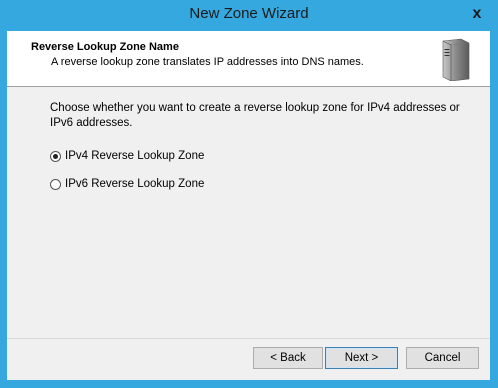 The width and height of the screenshot is (498, 388). What do you see at coordinates (288, 358) in the screenshot?
I see `back-button: < Back` at bounding box center [288, 358].